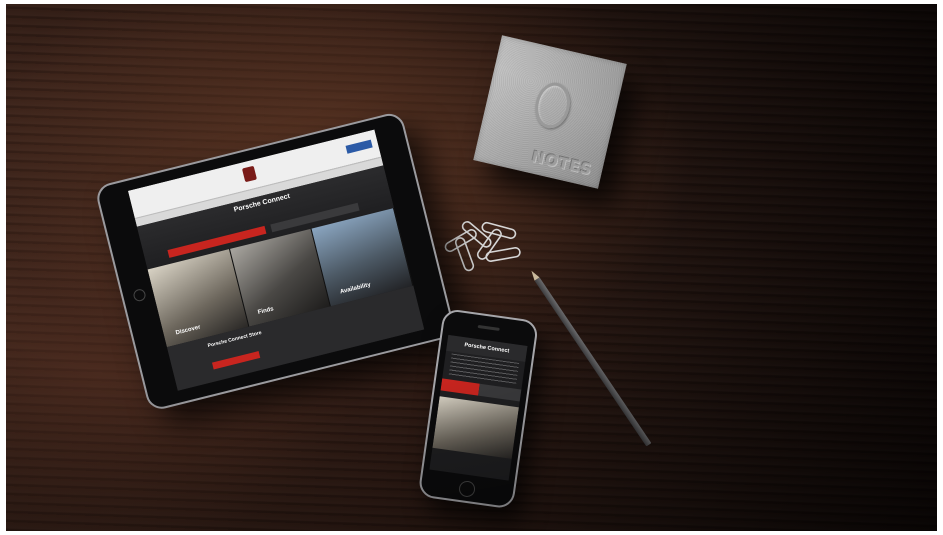  Describe the element at coordinates (467, 489) in the screenshot. I see `phone-home-button` at that location.